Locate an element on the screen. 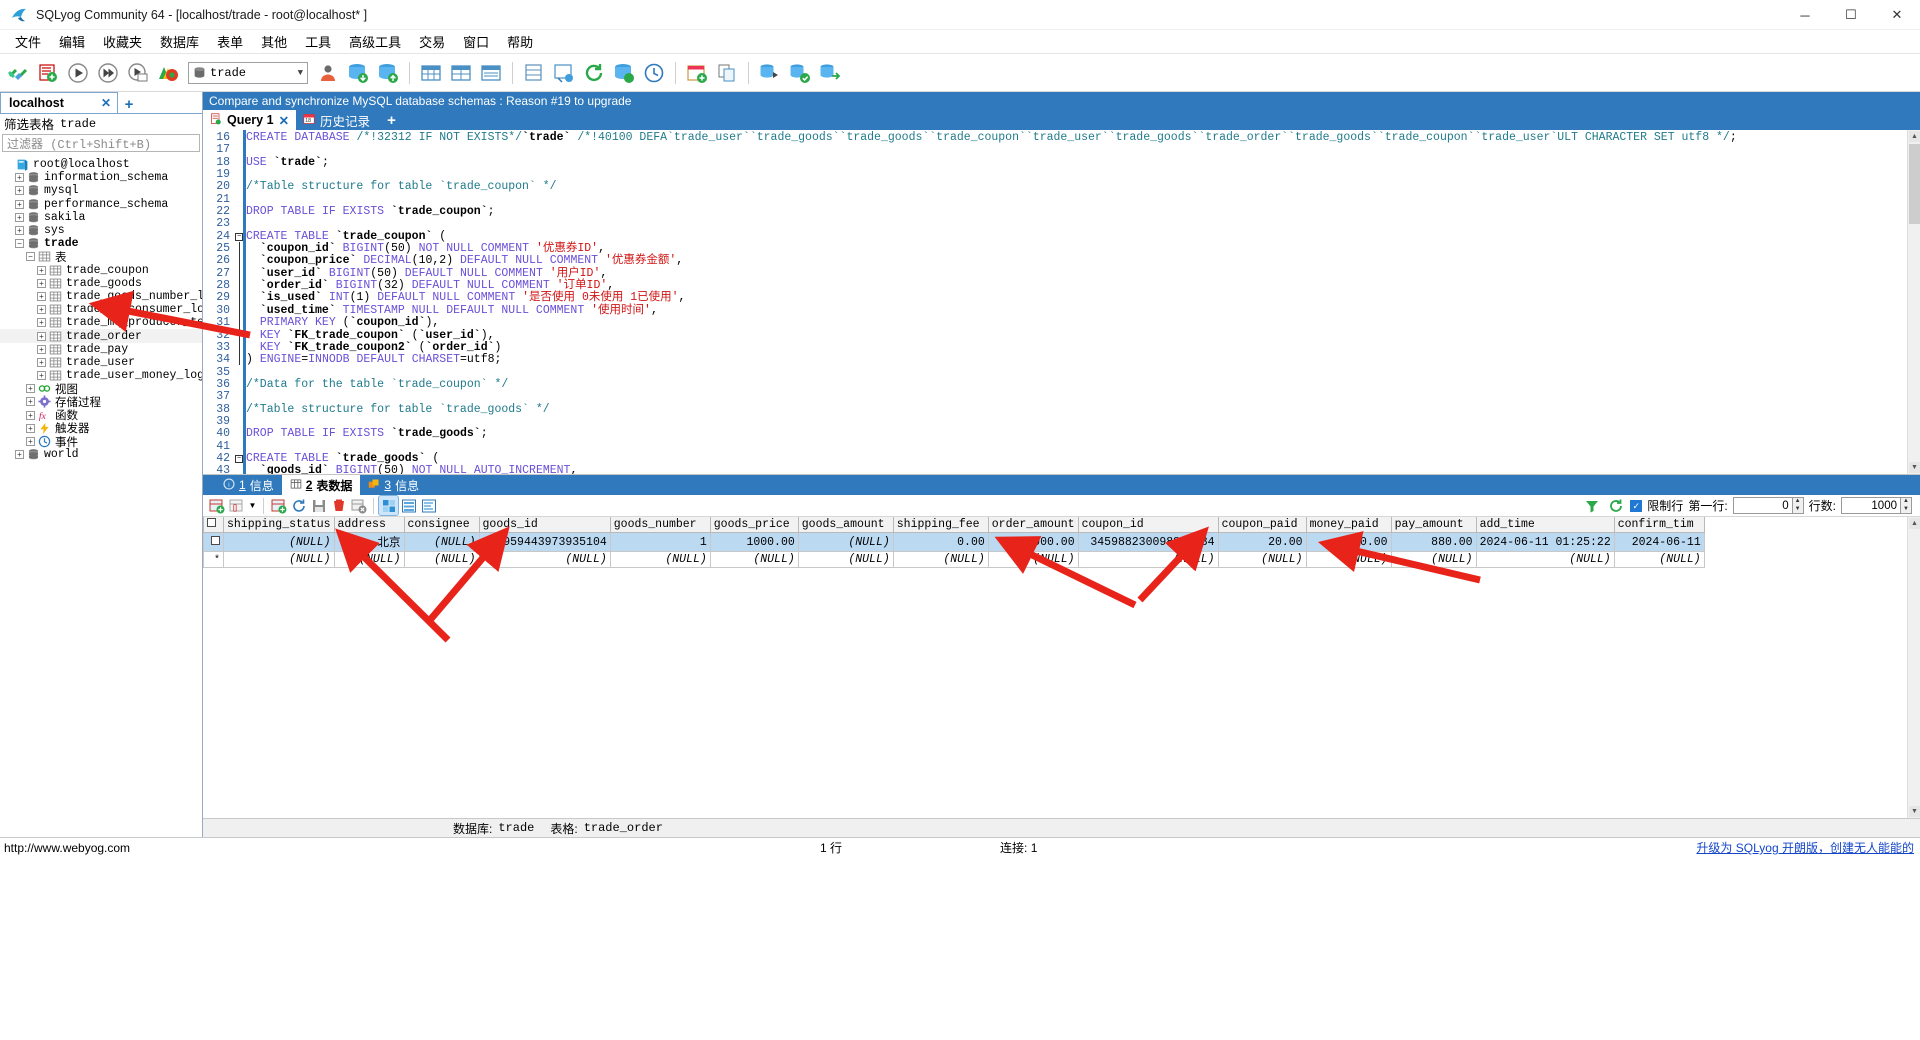 The width and height of the screenshot is (1920, 1040). duplicate-row-icon is located at coordinates (278, 505).